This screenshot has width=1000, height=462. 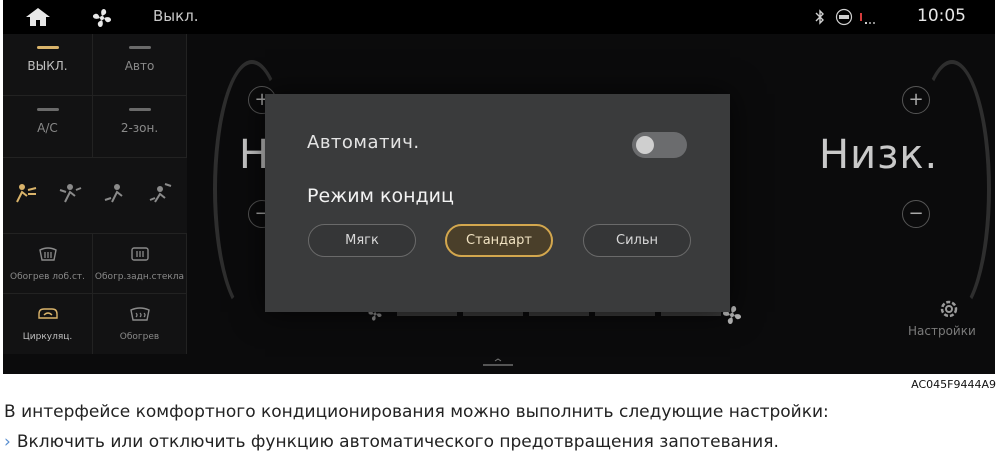 What do you see at coordinates (953, 384) in the screenshot?
I see `image-code: AC045F9444A9` at bounding box center [953, 384].